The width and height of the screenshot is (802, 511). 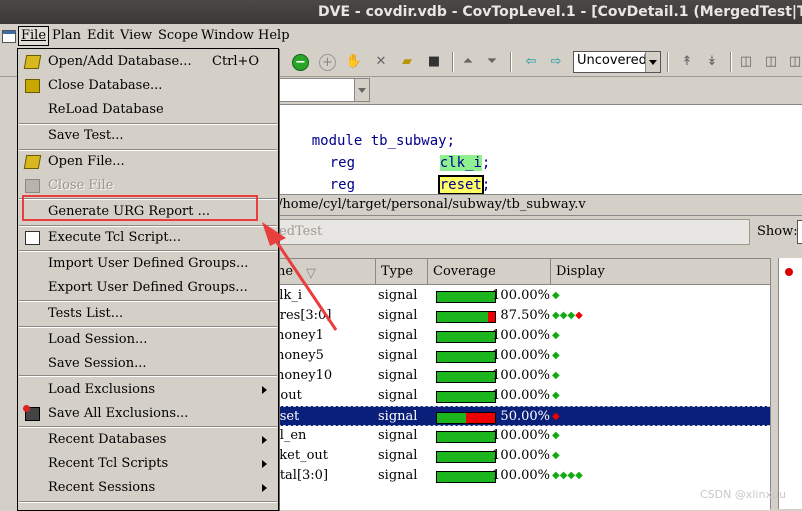 I want to click on signal-name: cket_out, so click(x=300, y=455).